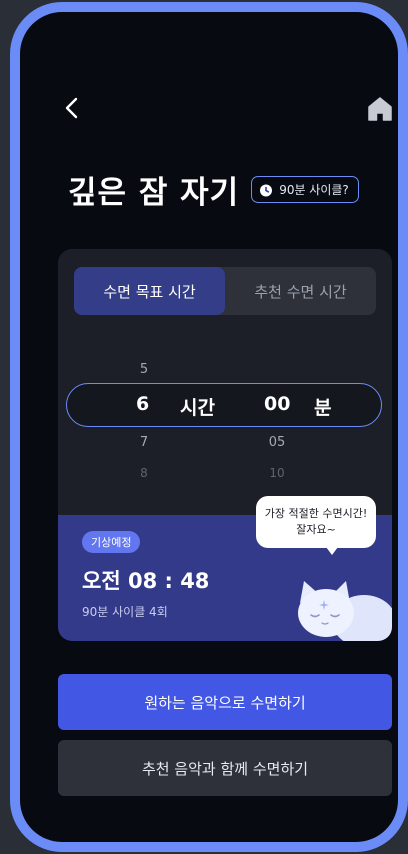  What do you see at coordinates (266, 190) in the screenshot?
I see `moon-clock-icon` at bounding box center [266, 190].